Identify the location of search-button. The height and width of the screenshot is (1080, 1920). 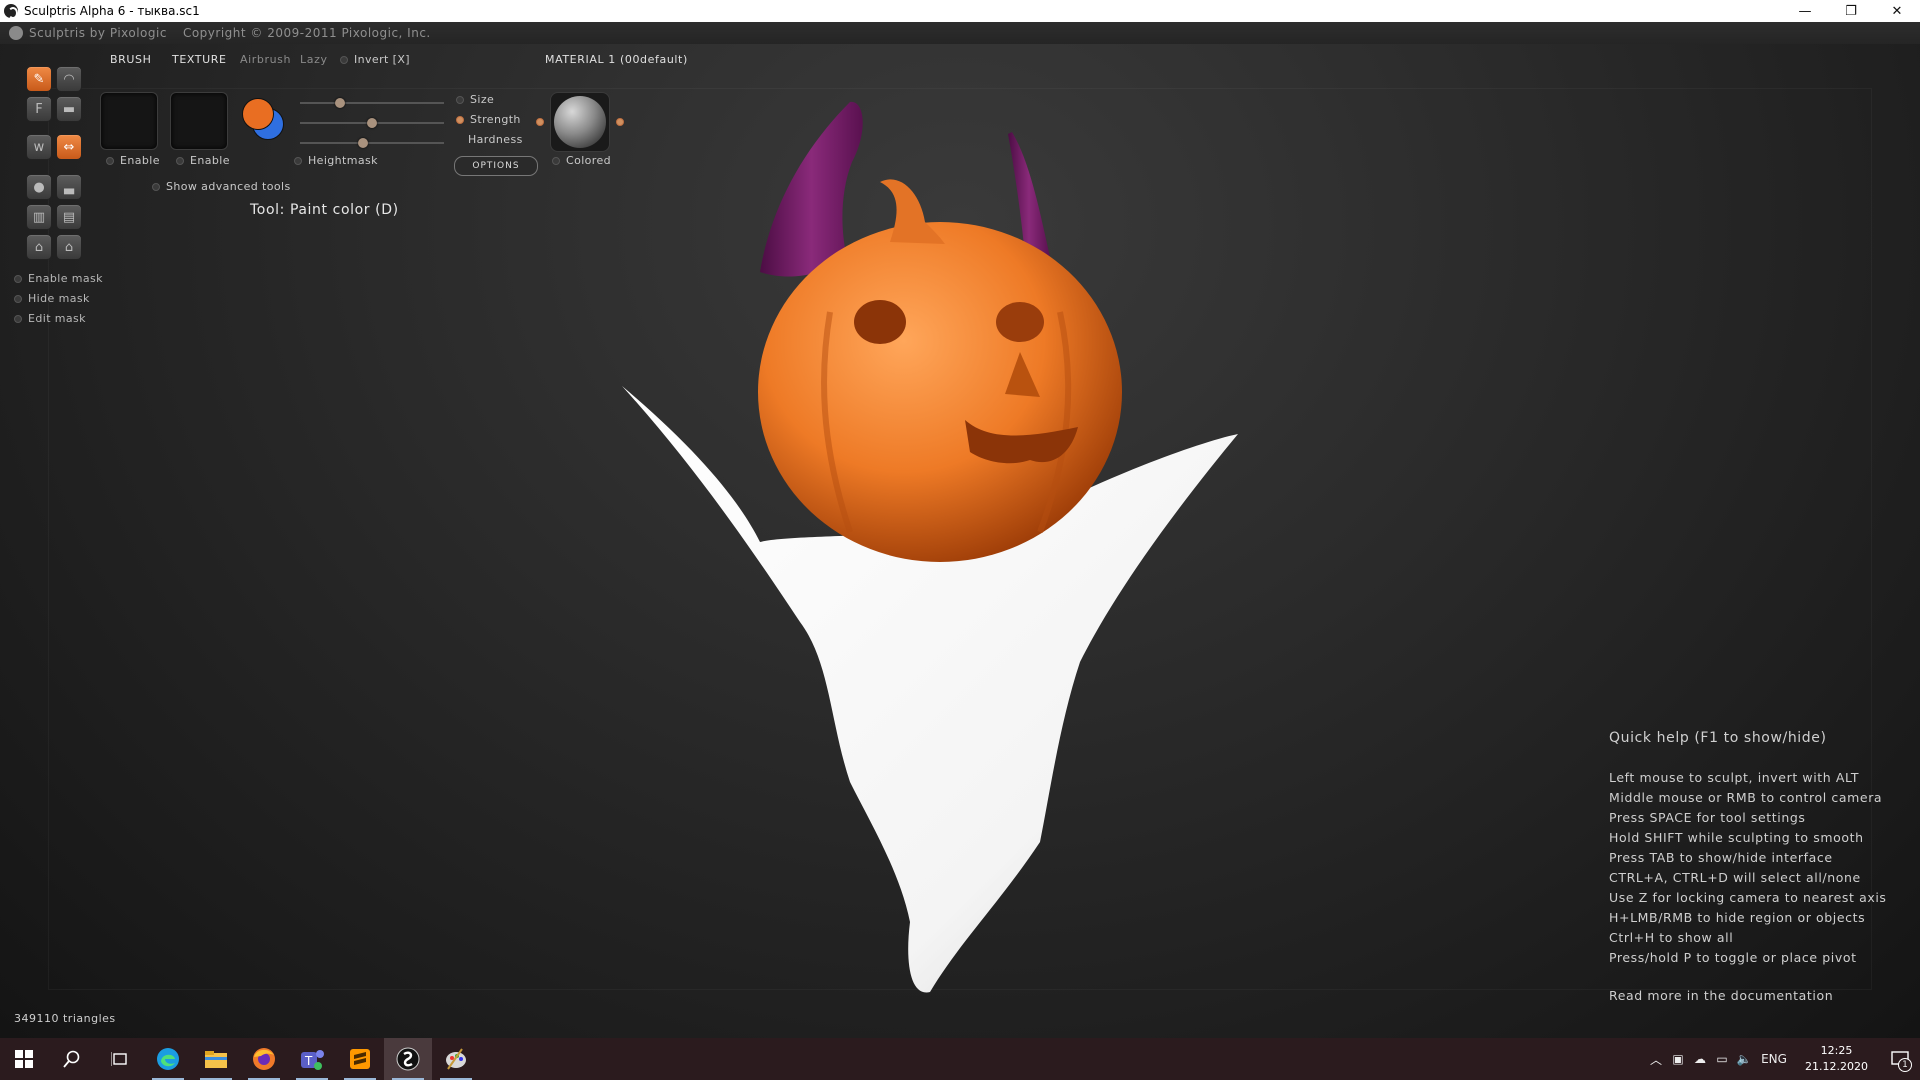
(72, 1059).